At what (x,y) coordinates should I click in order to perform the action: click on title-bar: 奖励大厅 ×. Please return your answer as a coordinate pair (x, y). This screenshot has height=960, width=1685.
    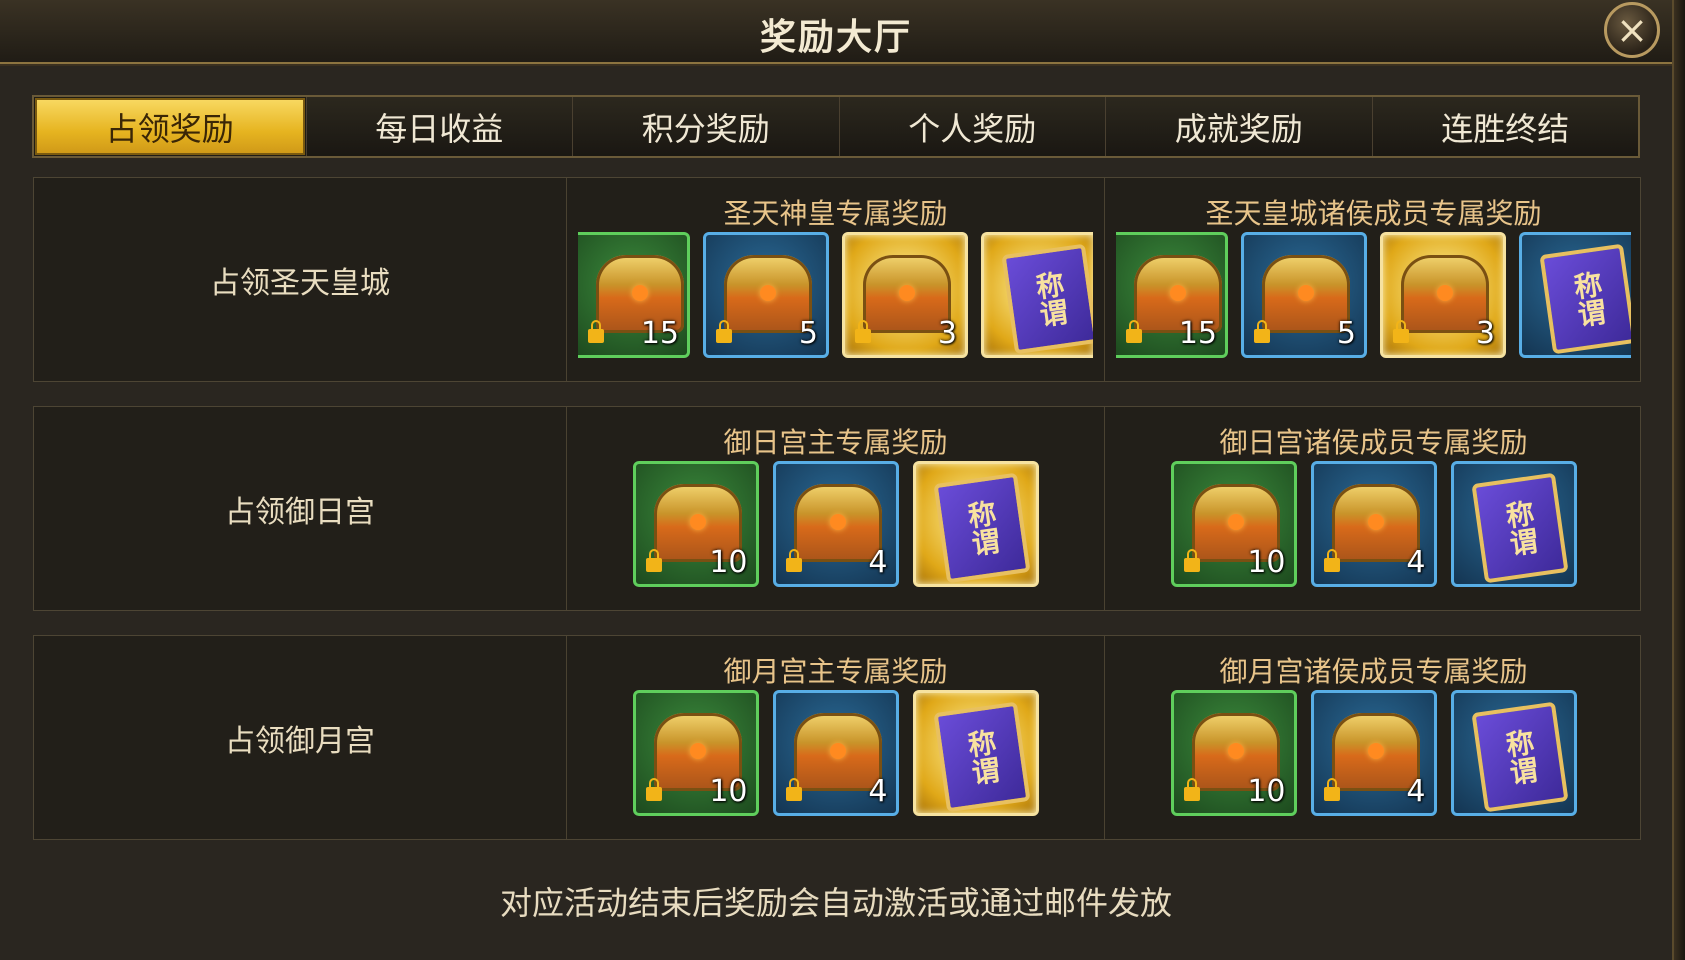
    Looking at the image, I should click on (836, 32).